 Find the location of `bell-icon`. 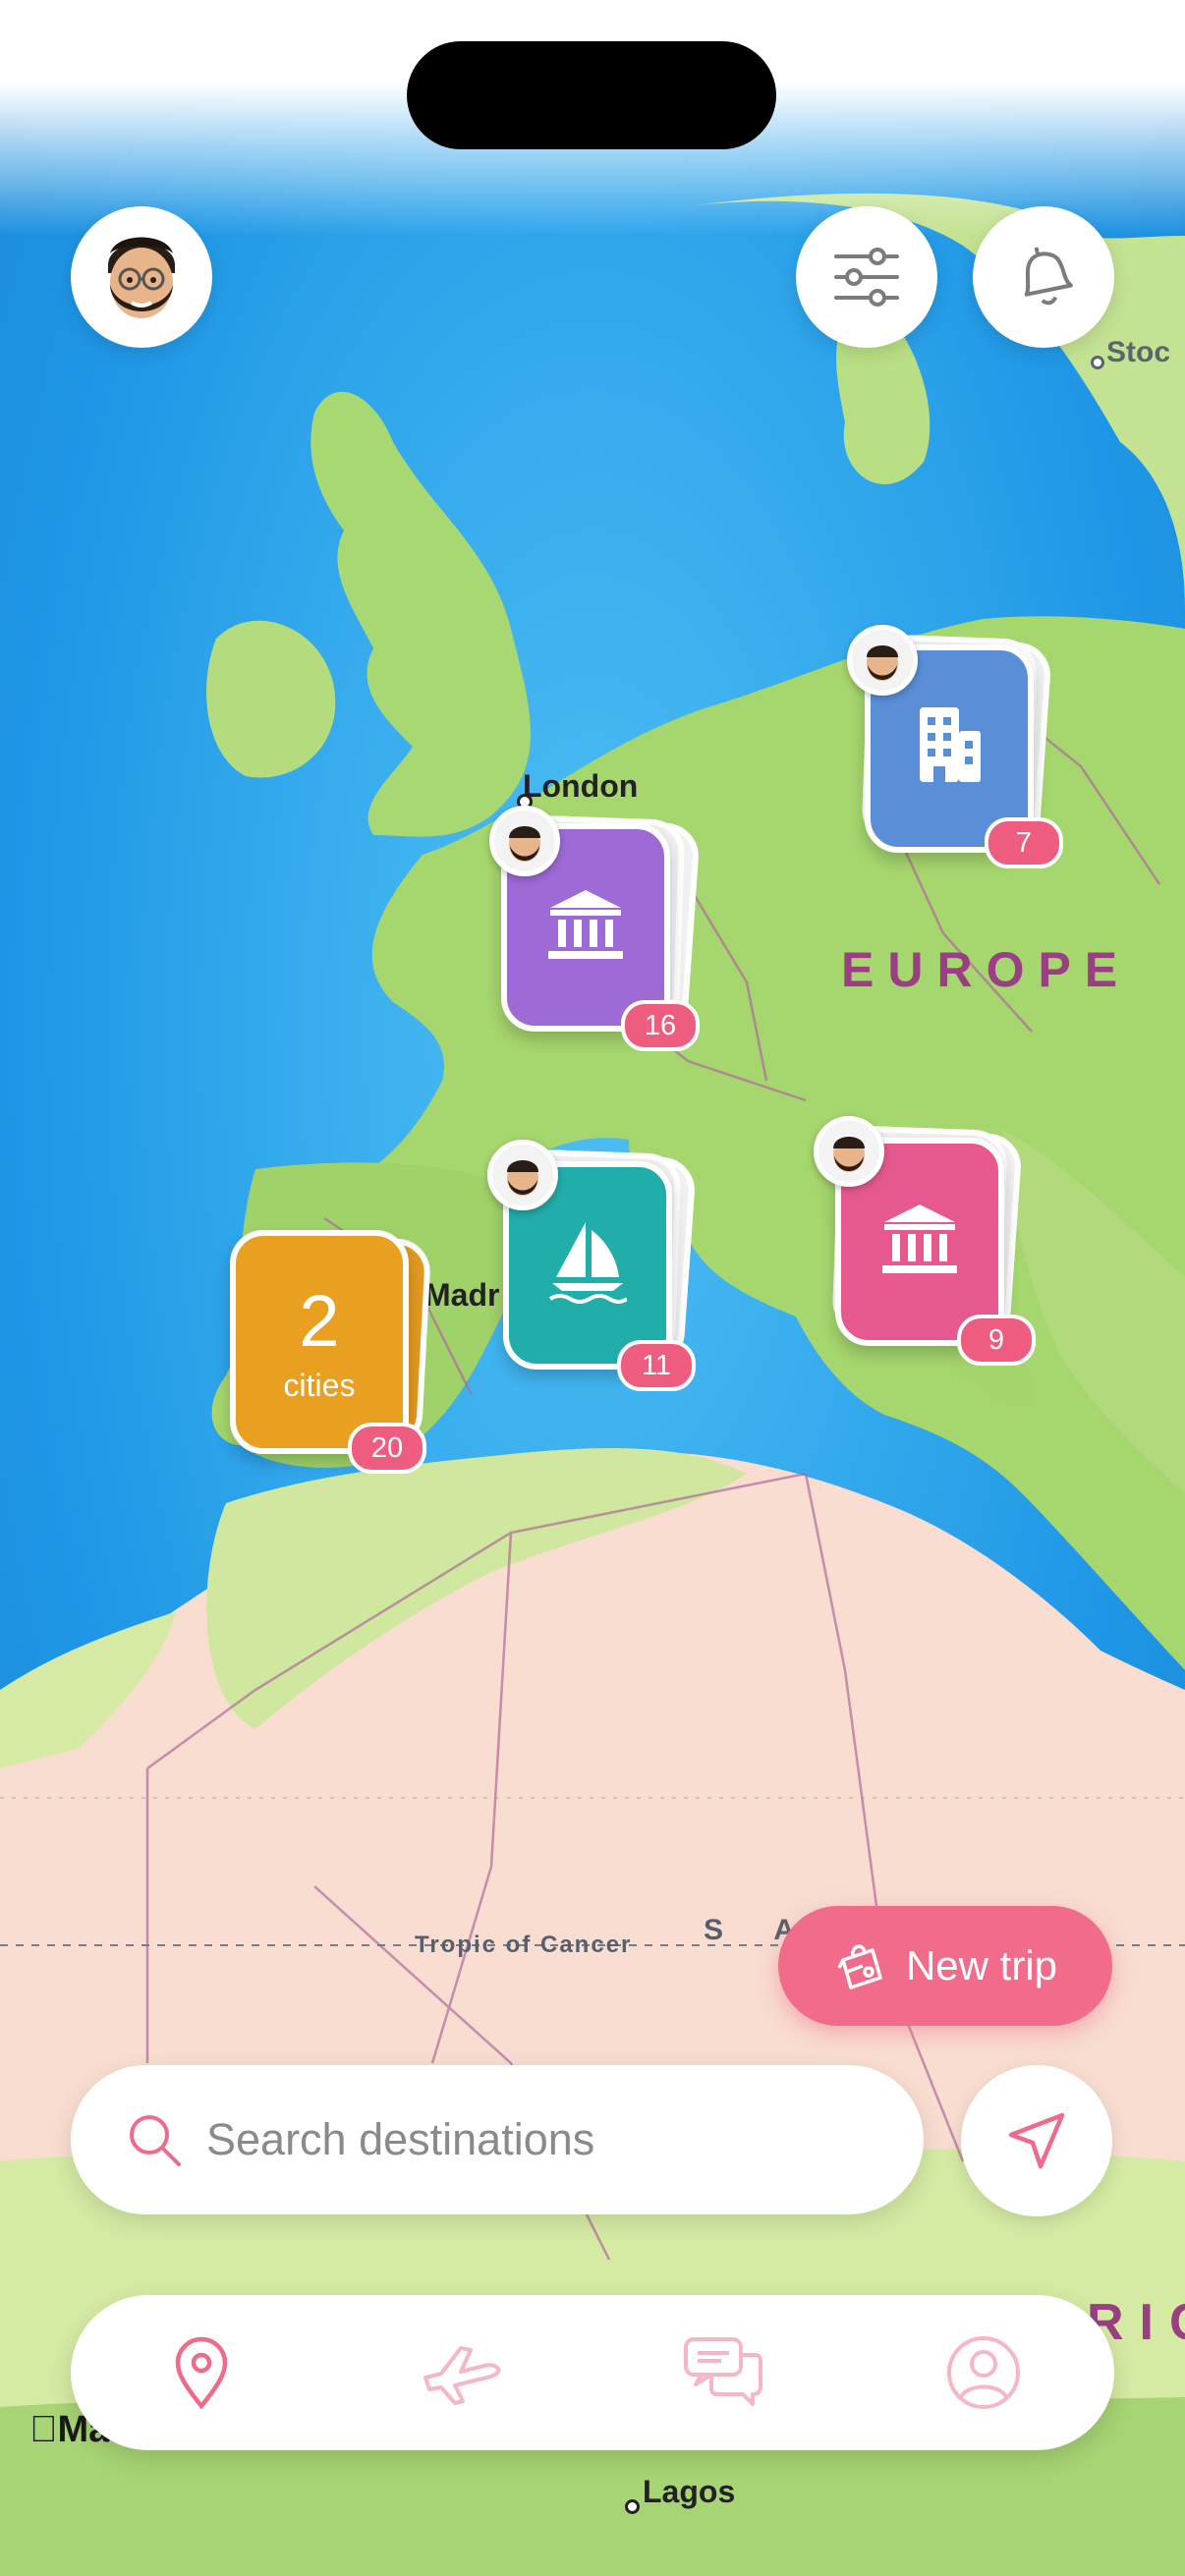

bell-icon is located at coordinates (1049, 276).